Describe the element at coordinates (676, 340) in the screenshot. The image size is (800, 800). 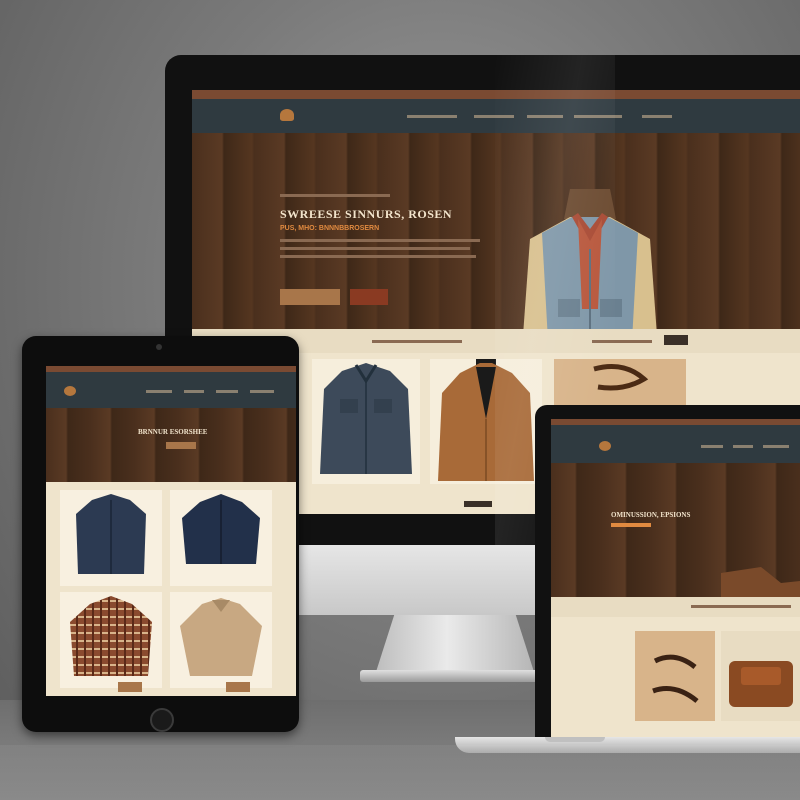
I see `strip-button` at that location.